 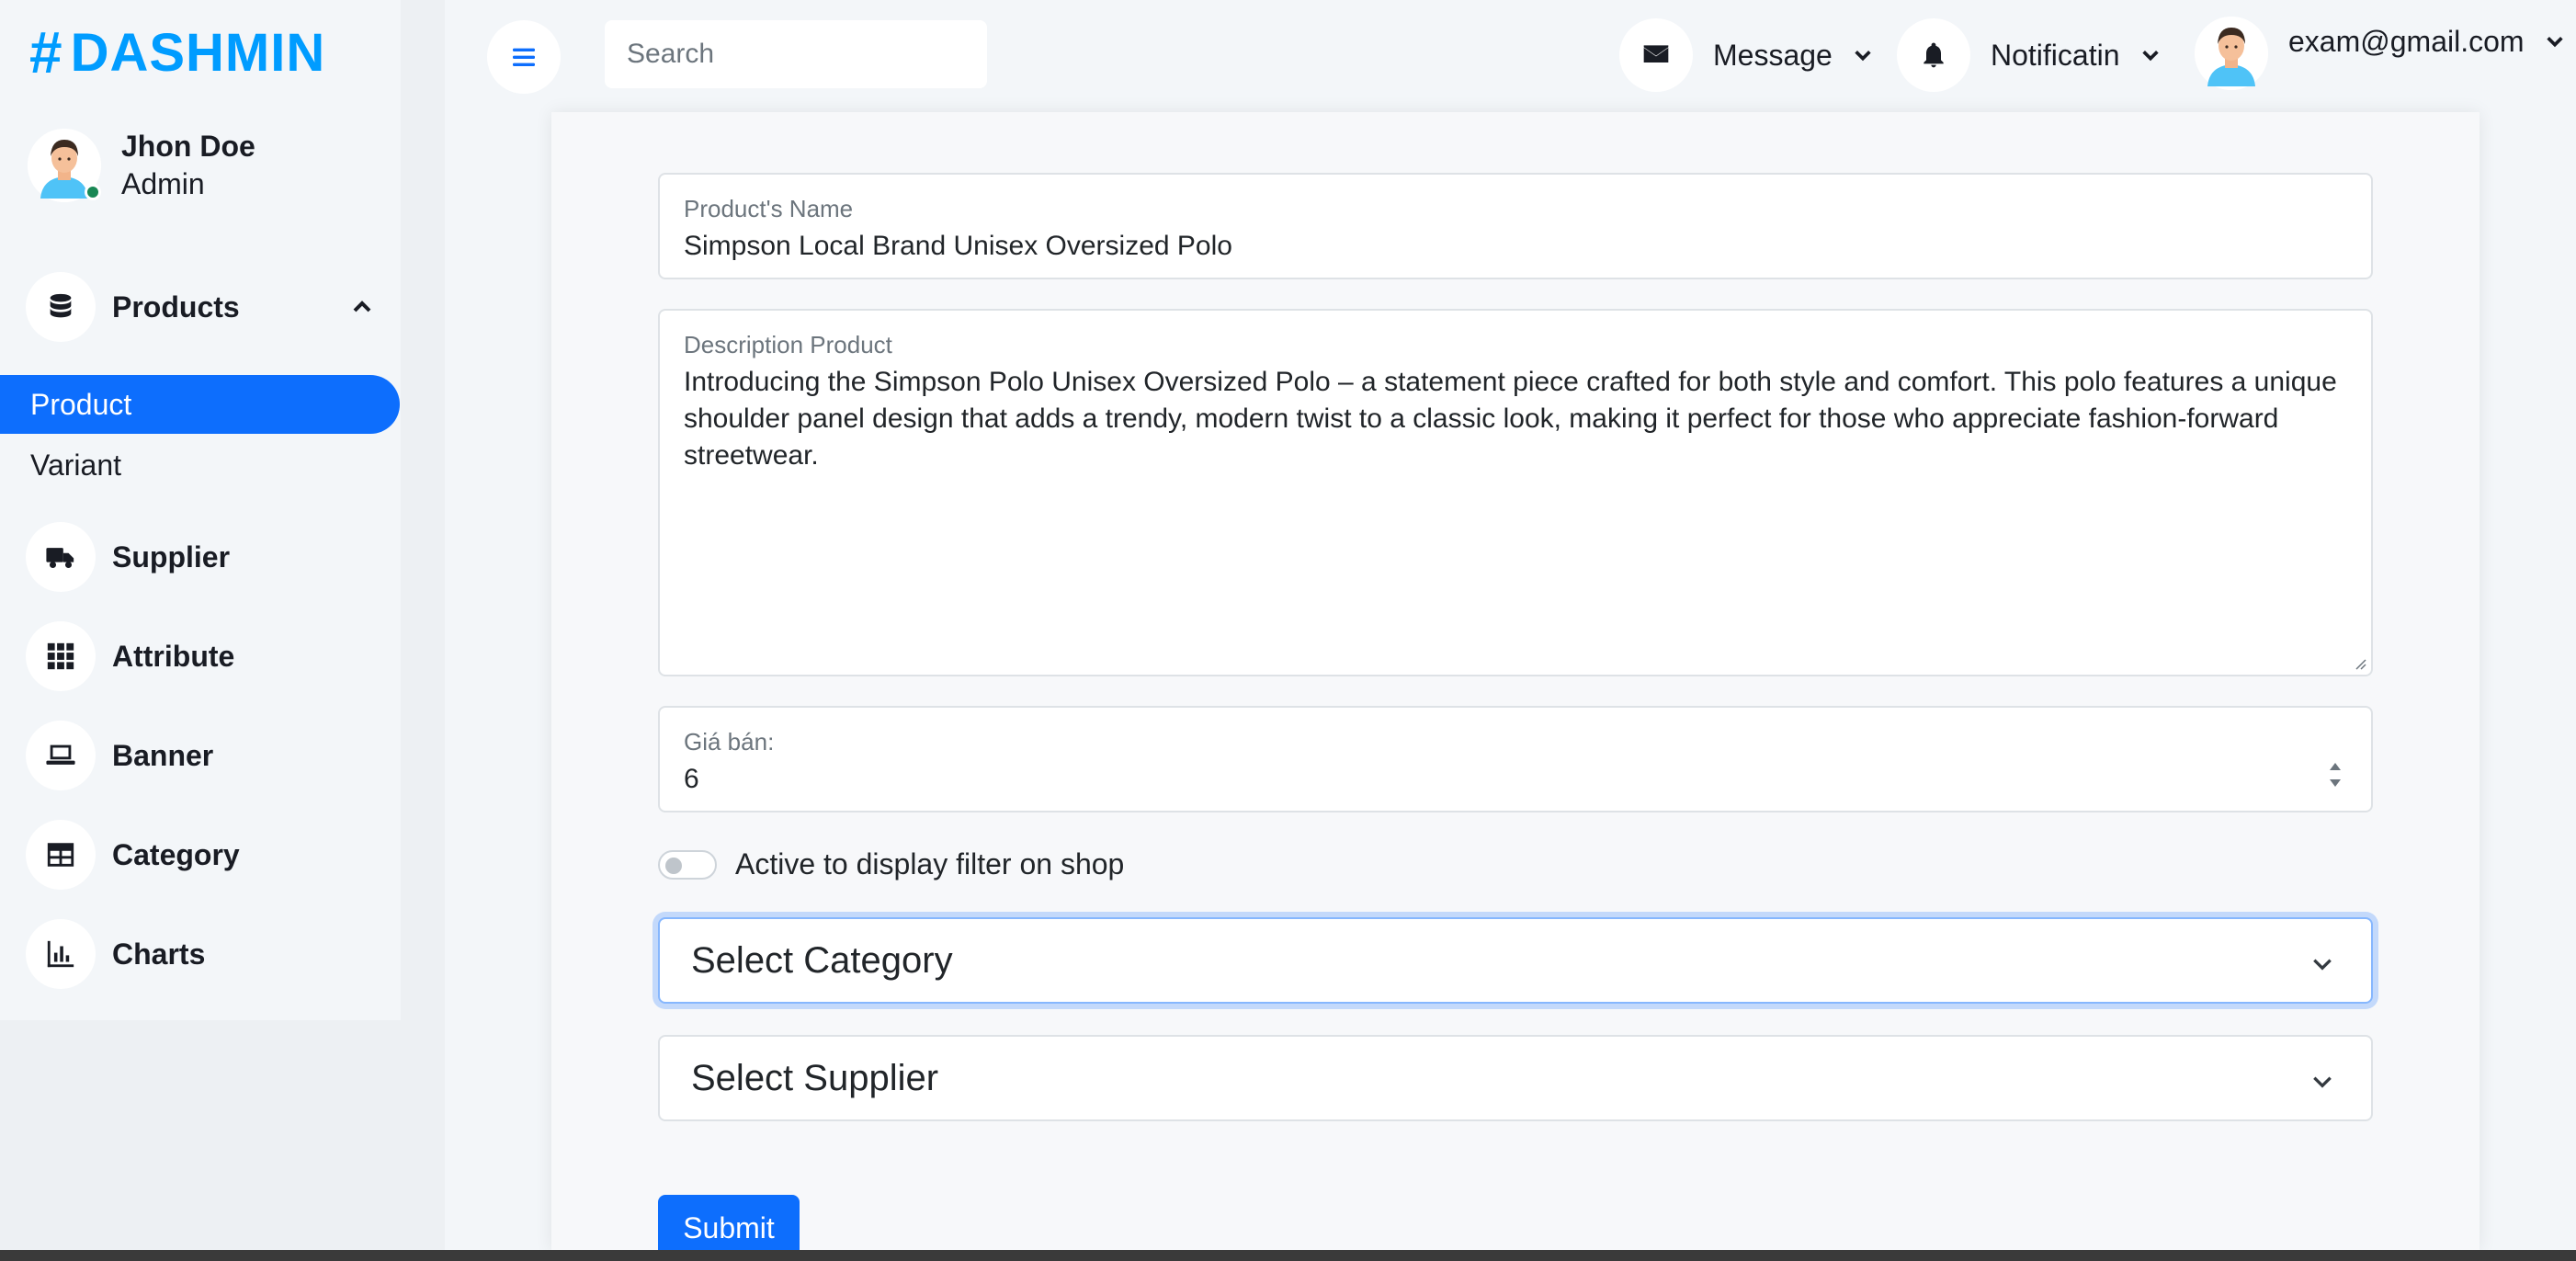 What do you see at coordinates (81, 404) in the screenshot?
I see `submenu-item-label: Product` at bounding box center [81, 404].